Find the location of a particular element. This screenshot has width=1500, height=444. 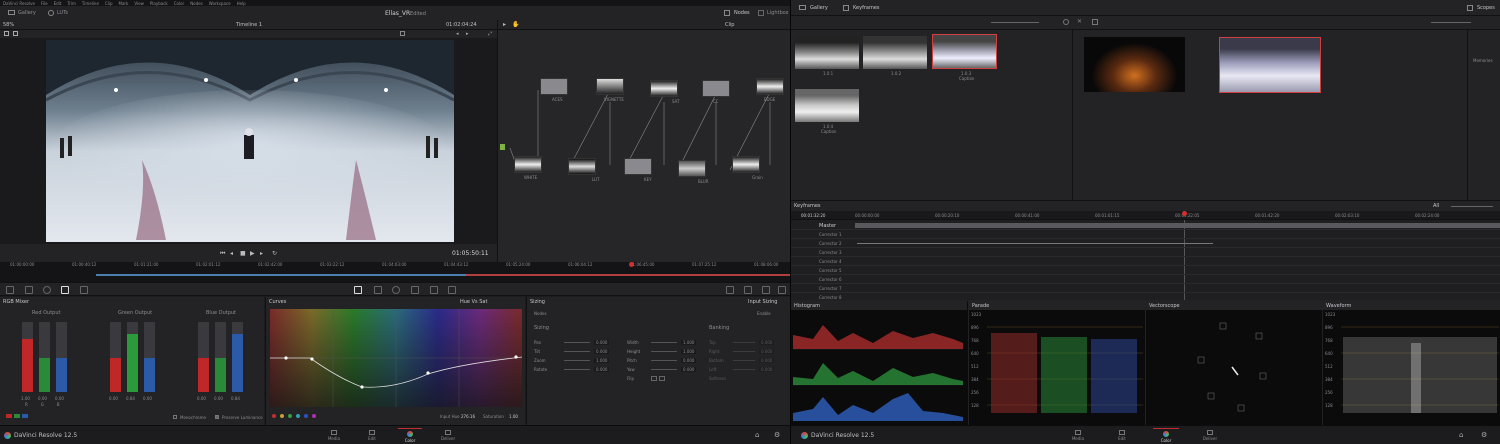

keyframes-filter-select: All is located at coordinates (1436, 206).